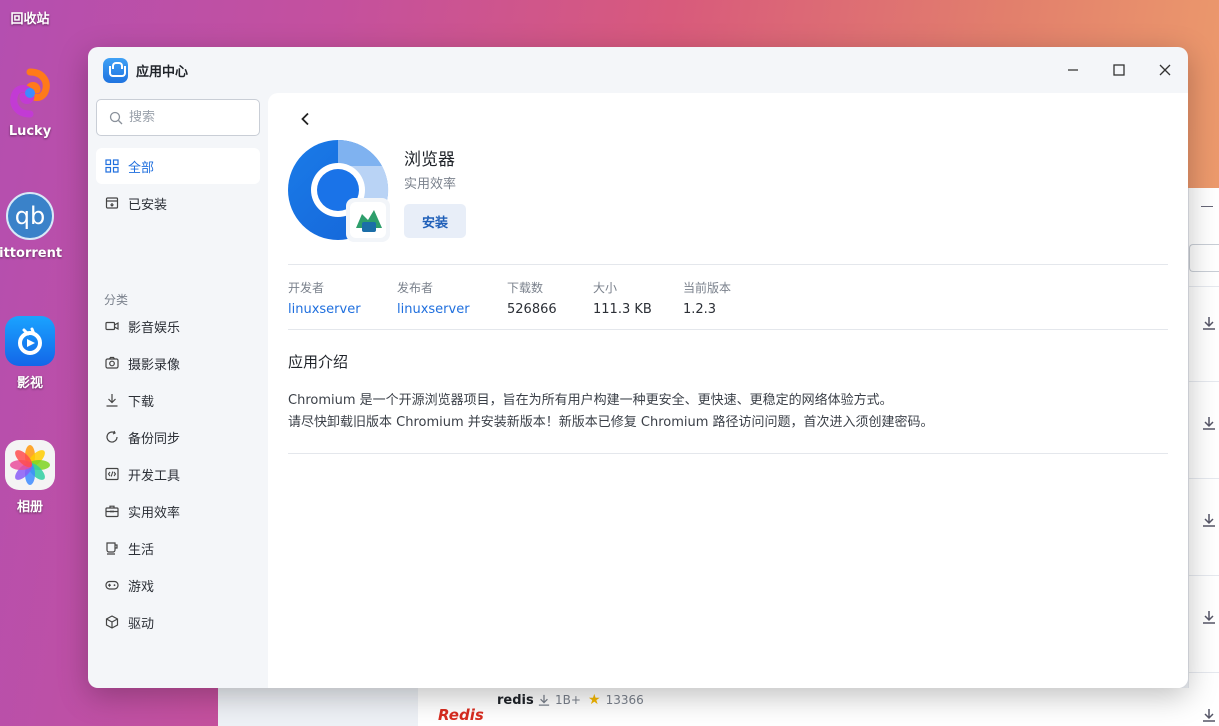 This screenshot has height=726, width=1219. What do you see at coordinates (29, 507) in the screenshot?
I see `desktop-album-label: 相册` at bounding box center [29, 507].